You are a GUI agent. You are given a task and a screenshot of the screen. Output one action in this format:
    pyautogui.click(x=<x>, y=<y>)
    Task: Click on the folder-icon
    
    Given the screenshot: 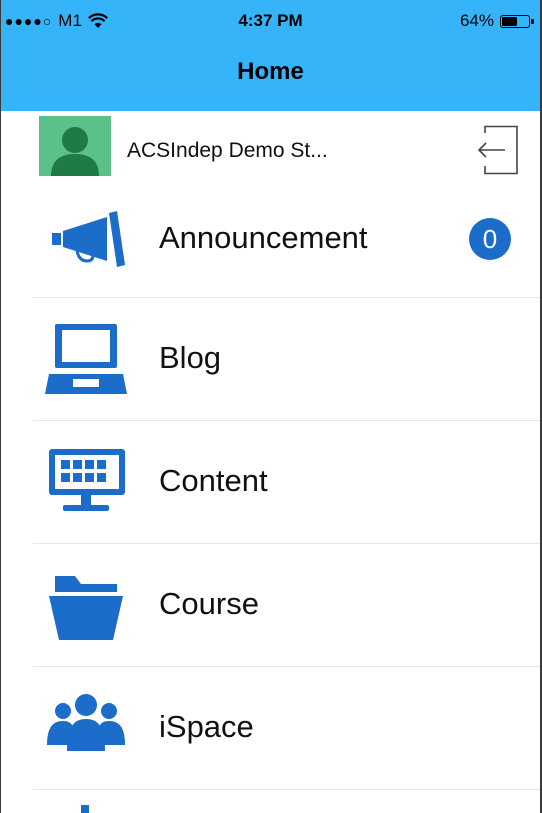 What is the action you would take?
    pyautogui.click(x=86, y=608)
    